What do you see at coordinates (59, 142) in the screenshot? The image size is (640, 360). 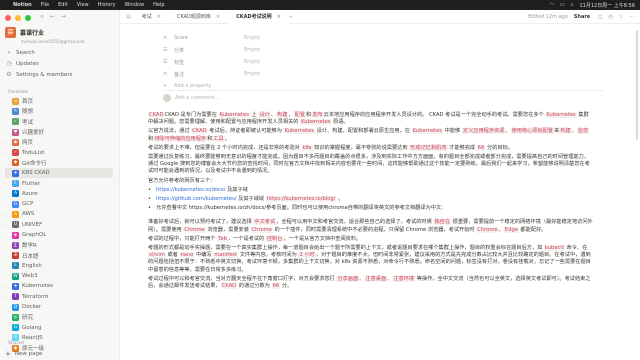 I see `sidebar-item-favorite: › ◉ 网页` at bounding box center [59, 142].